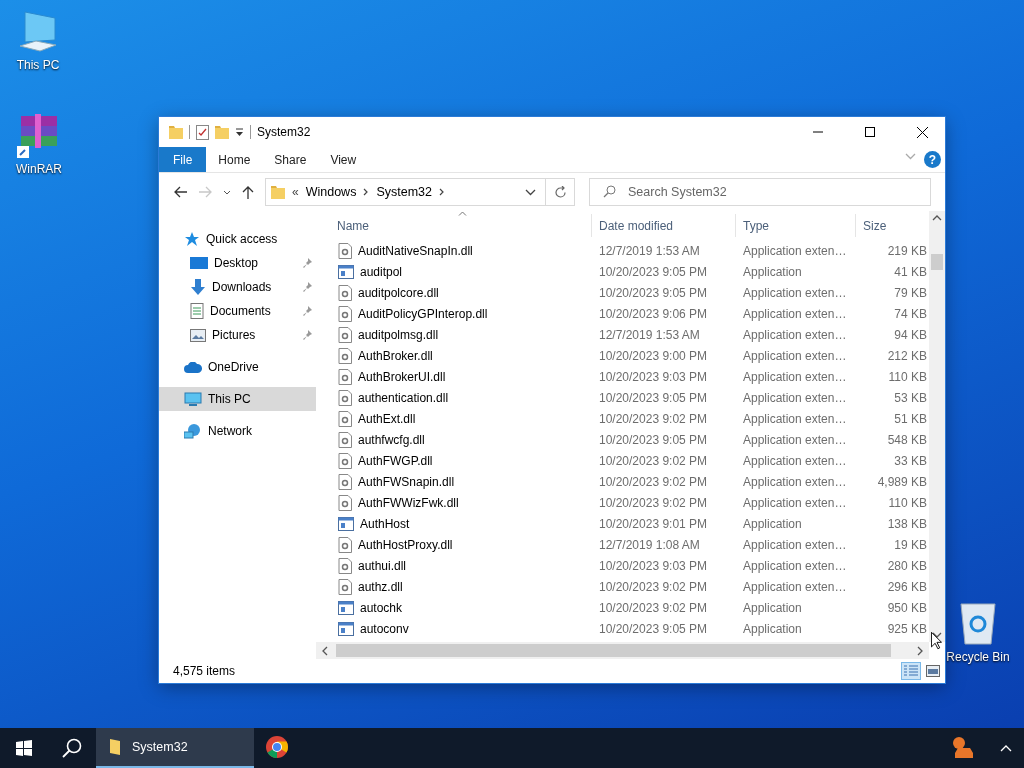 The height and width of the screenshot is (768, 1024). What do you see at coordinates (237, 263) in the screenshot?
I see `nav-item: Desktop` at bounding box center [237, 263].